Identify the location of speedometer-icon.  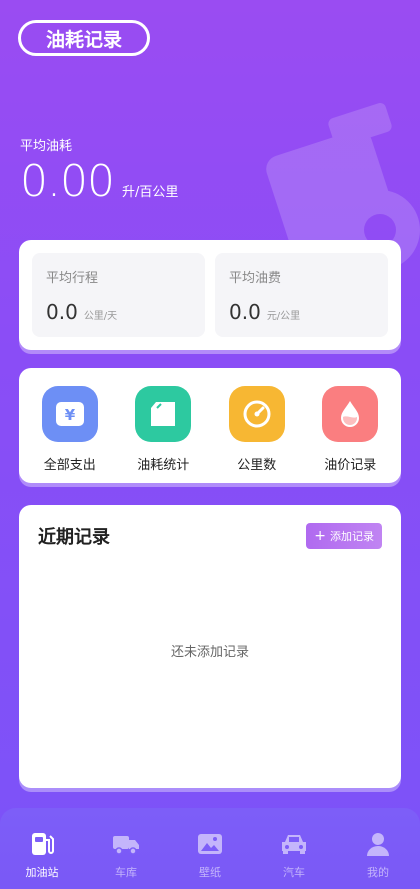
(256, 414).